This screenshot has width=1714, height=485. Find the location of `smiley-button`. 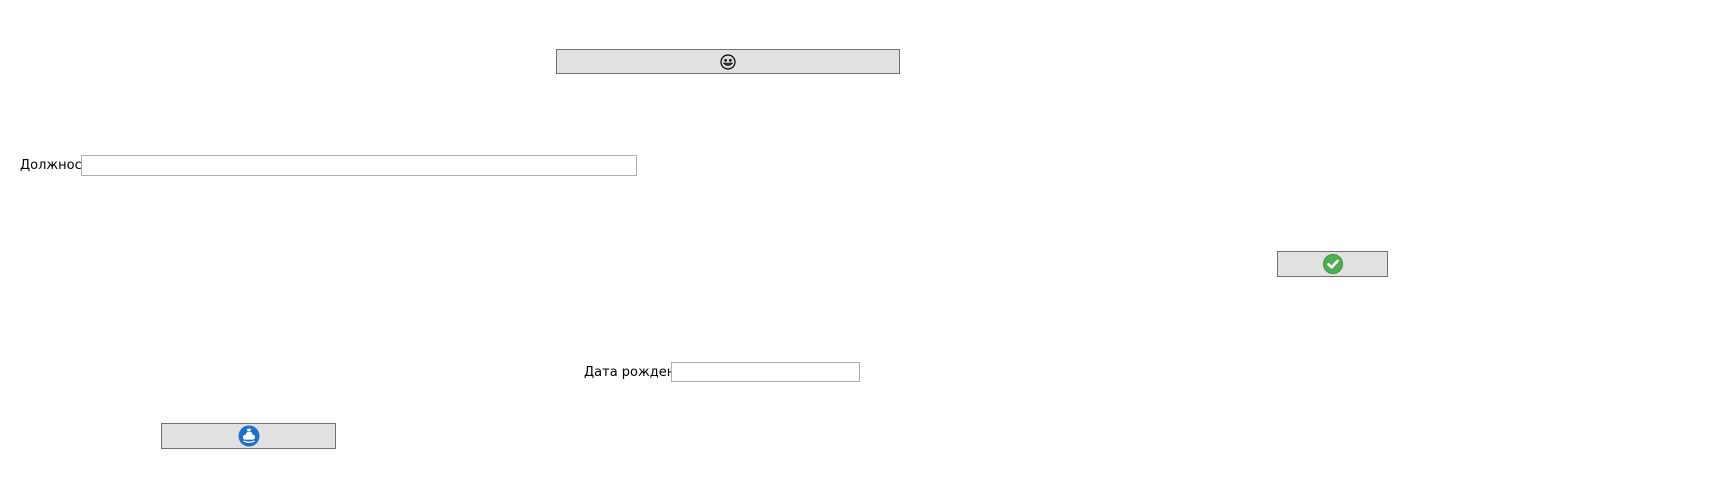

smiley-button is located at coordinates (728, 61).